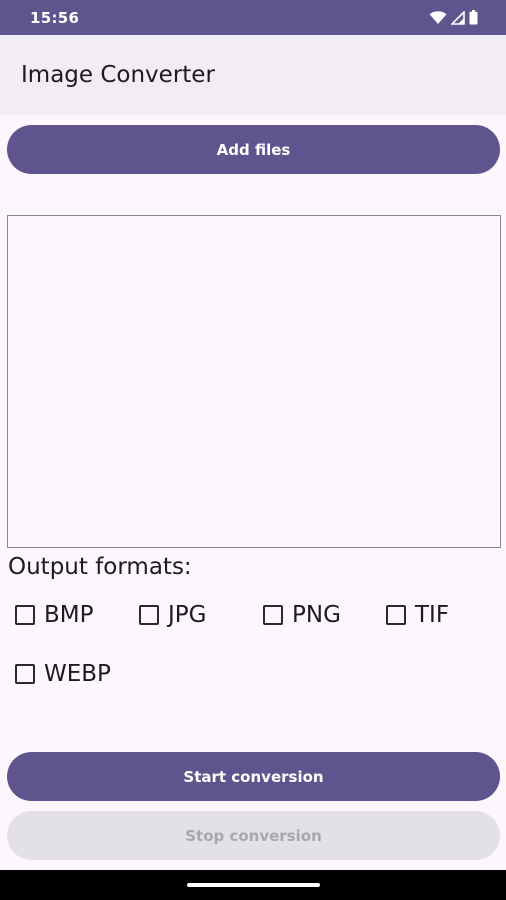  Describe the element at coordinates (253, 75) in the screenshot. I see `app-bar: Image Converter` at that location.